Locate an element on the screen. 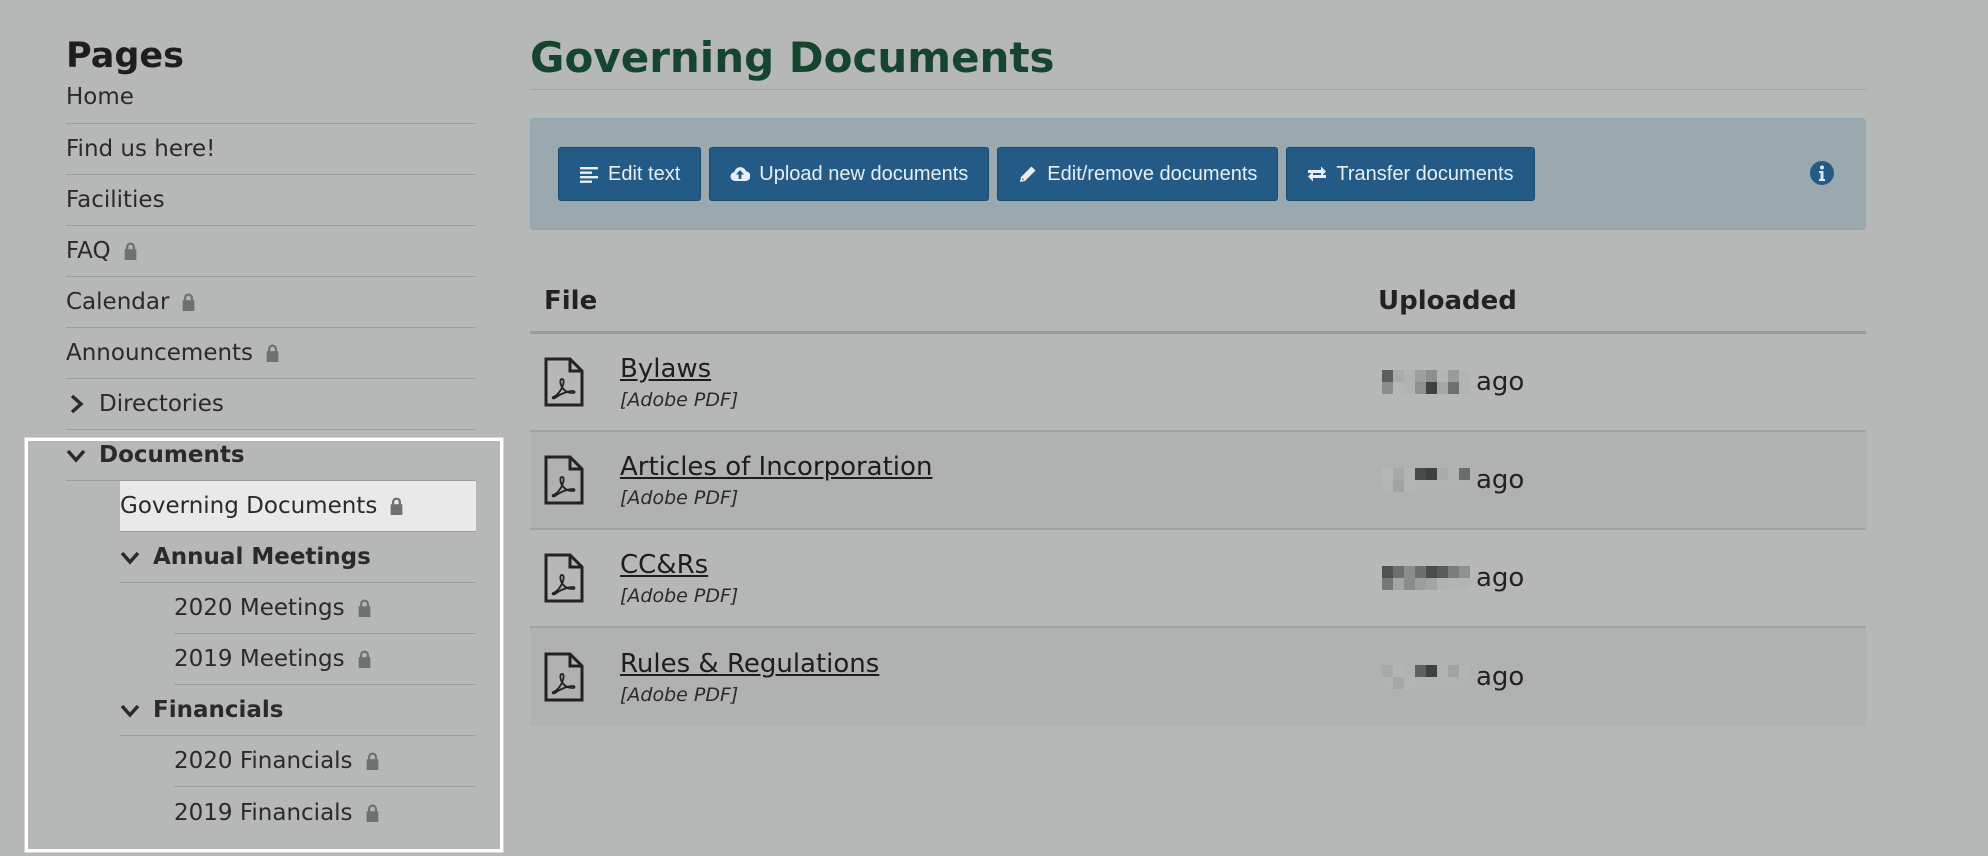  table-row: CC&Rs [Adobe PDF] ago is located at coordinates (1198, 579).